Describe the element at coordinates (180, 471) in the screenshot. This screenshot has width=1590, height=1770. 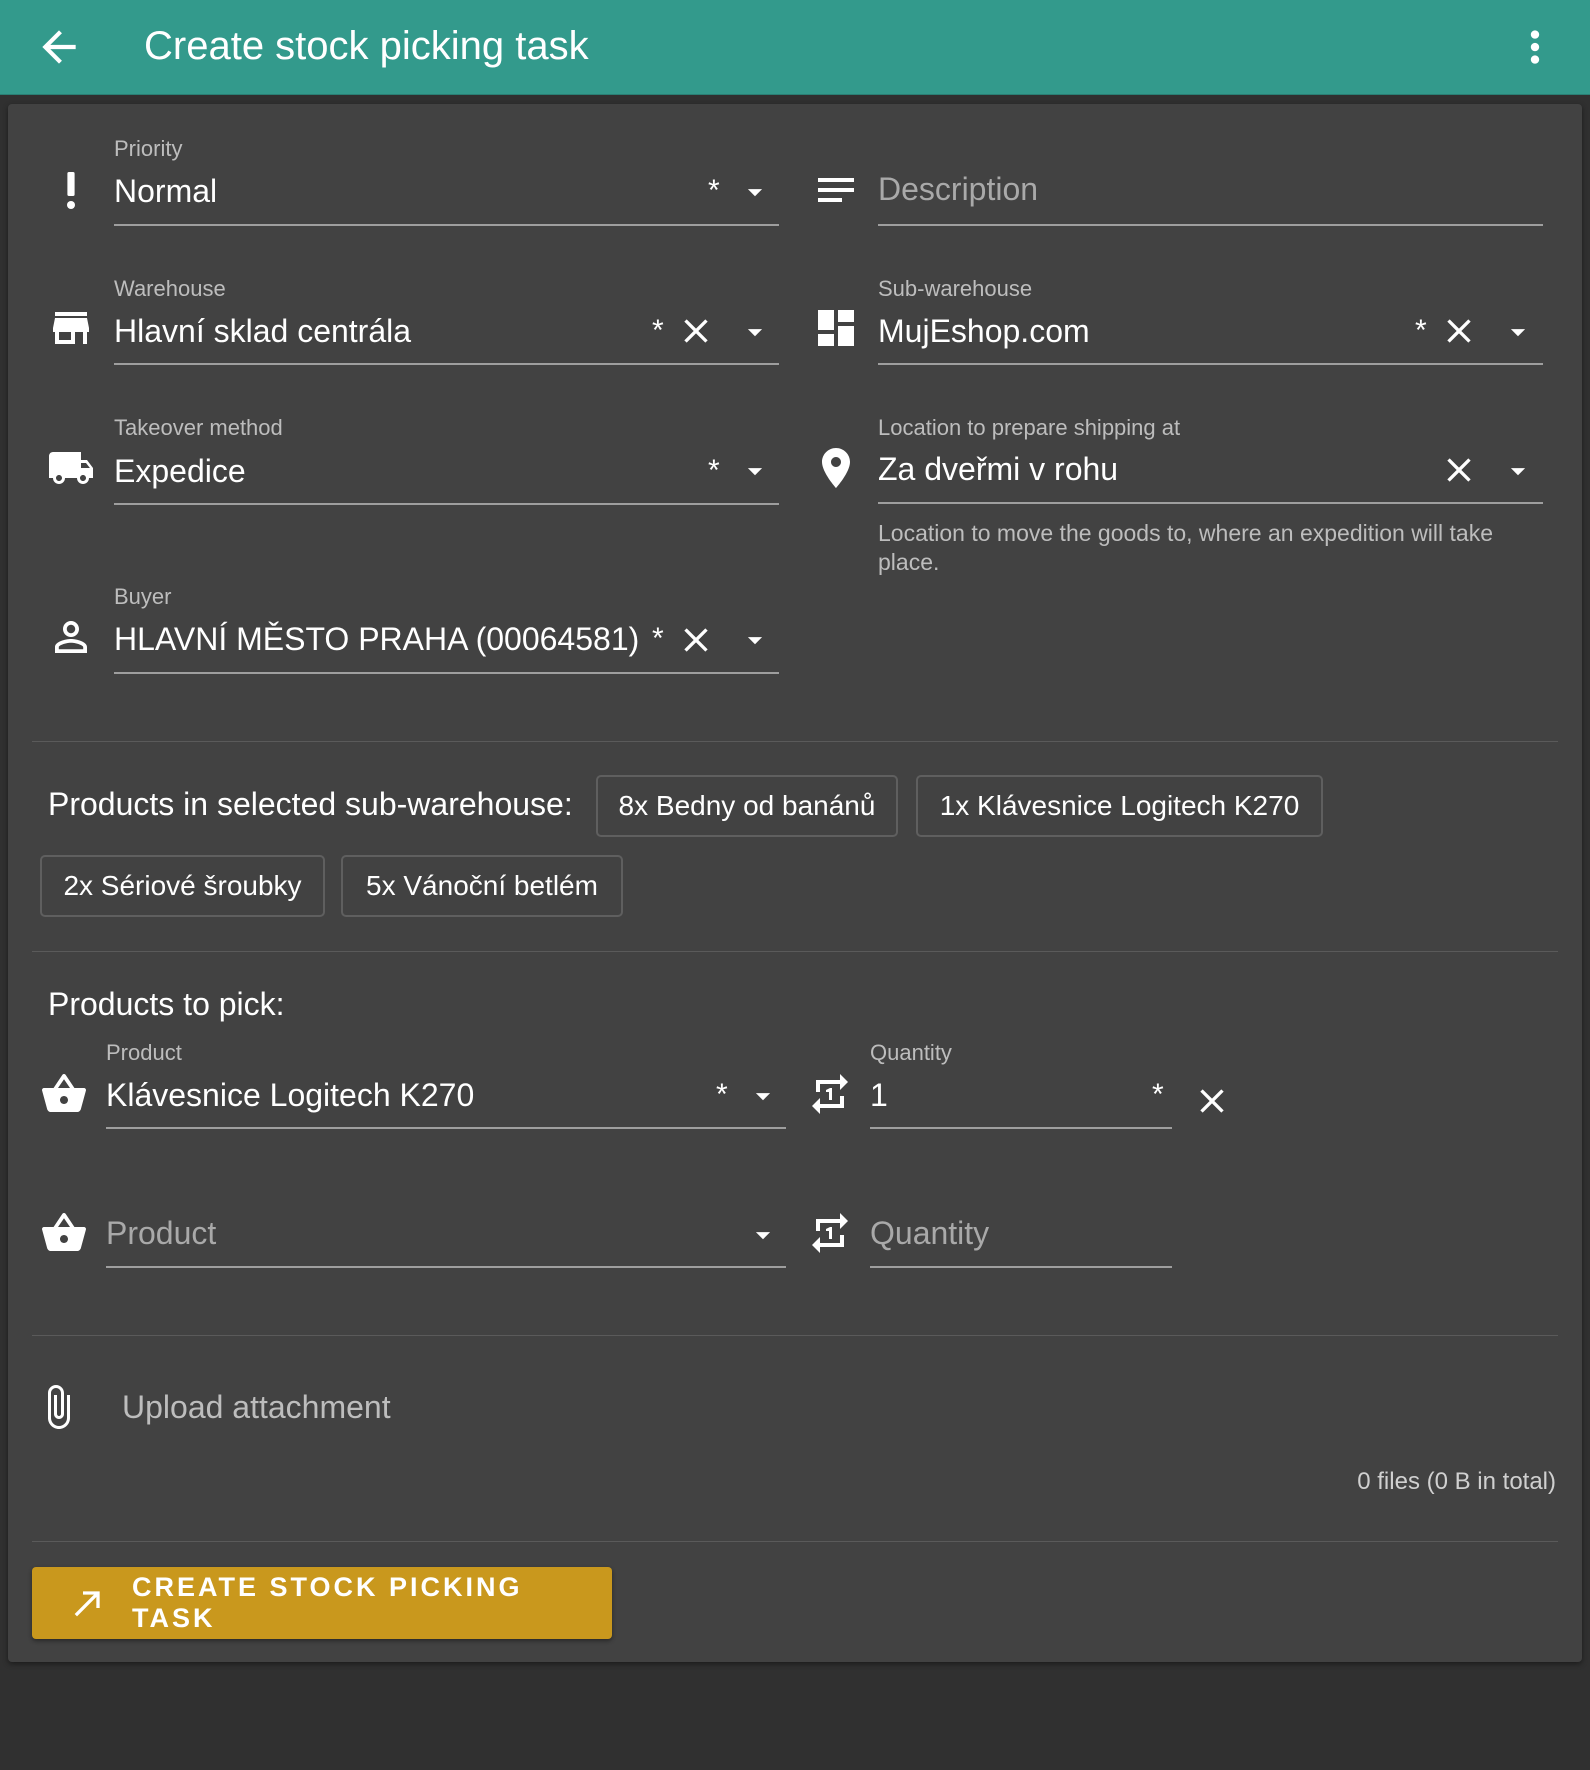
I see `takeover-method-value: Expedice` at that location.